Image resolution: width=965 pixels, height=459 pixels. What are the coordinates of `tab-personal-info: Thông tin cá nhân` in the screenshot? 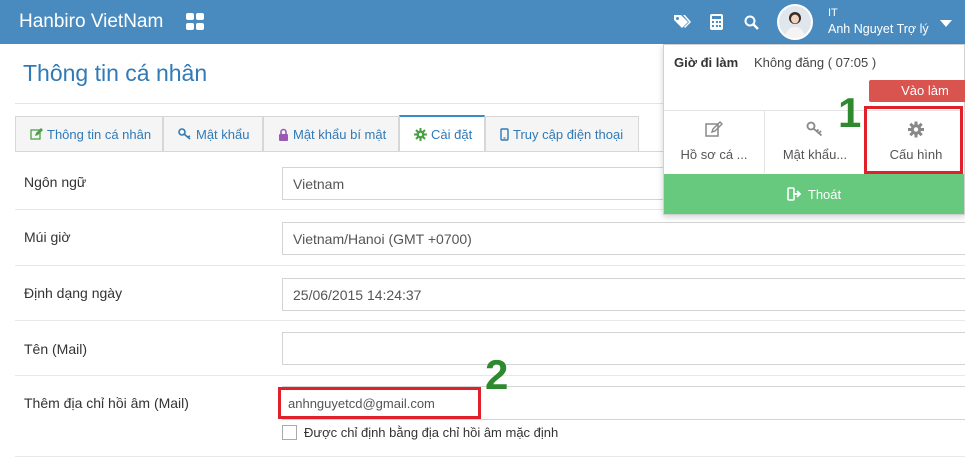 It's located at (89, 133).